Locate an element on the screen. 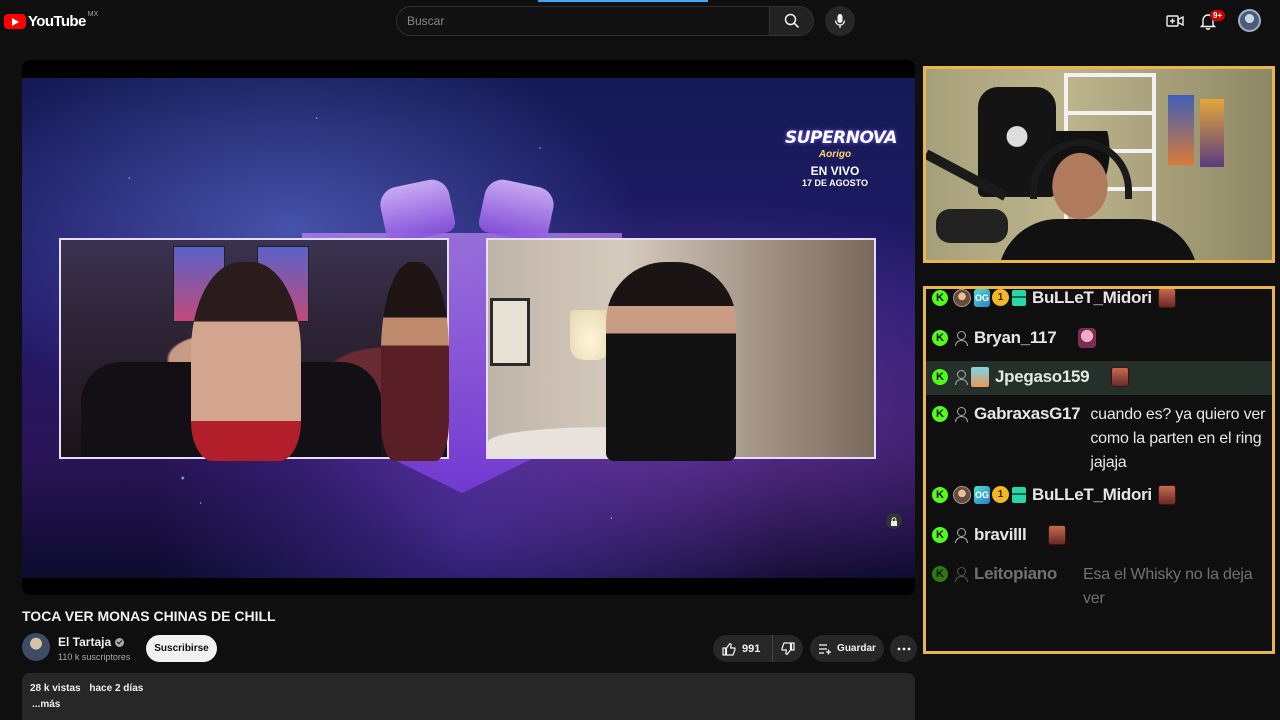 This screenshot has width=1280, height=720. chat-text: Esa el Whisky no la deja ver is located at coordinates (1167, 586).